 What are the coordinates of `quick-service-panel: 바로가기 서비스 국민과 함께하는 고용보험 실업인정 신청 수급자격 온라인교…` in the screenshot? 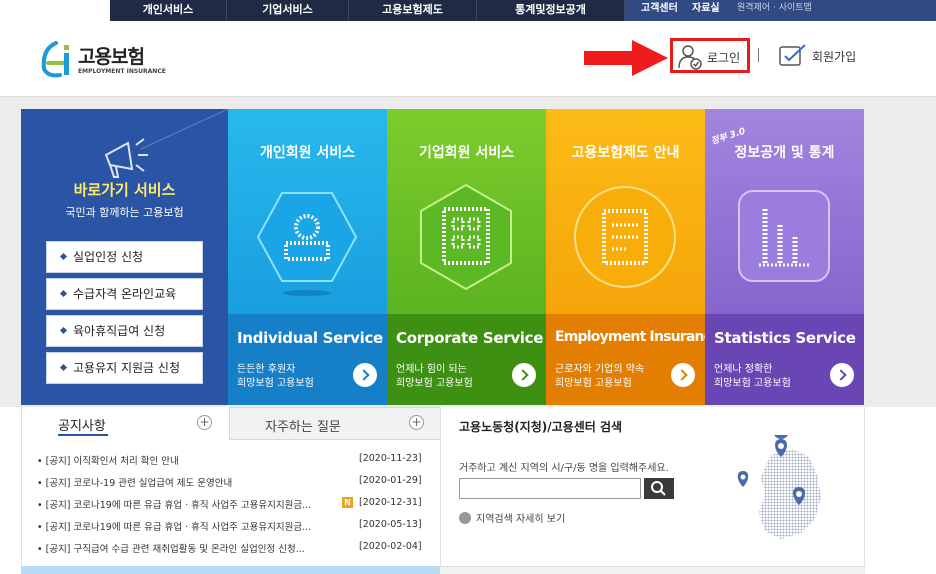 It's located at (124, 257).